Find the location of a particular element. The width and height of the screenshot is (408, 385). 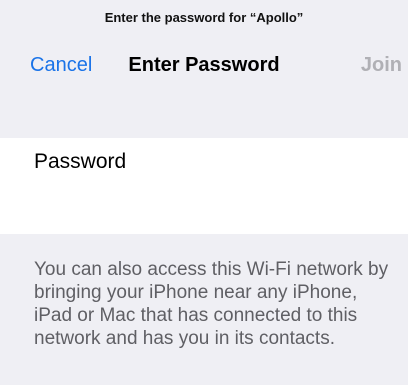

password-label: Password is located at coordinates (80, 161).